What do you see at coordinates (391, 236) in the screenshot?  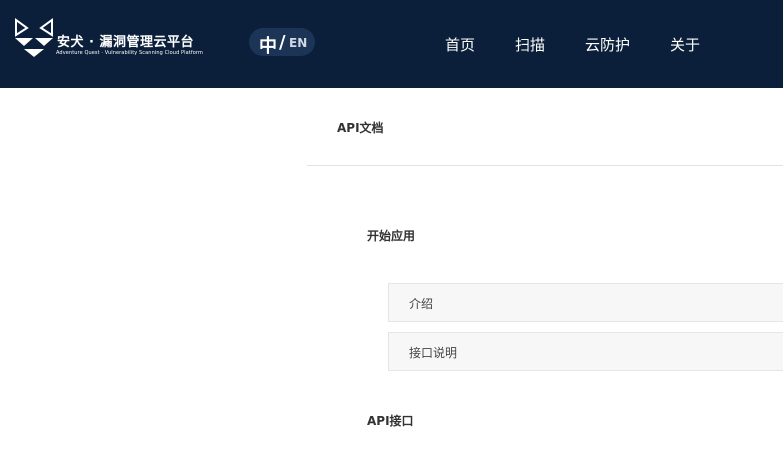 I see `section-heading-getting-started: 开始应用` at bounding box center [391, 236].